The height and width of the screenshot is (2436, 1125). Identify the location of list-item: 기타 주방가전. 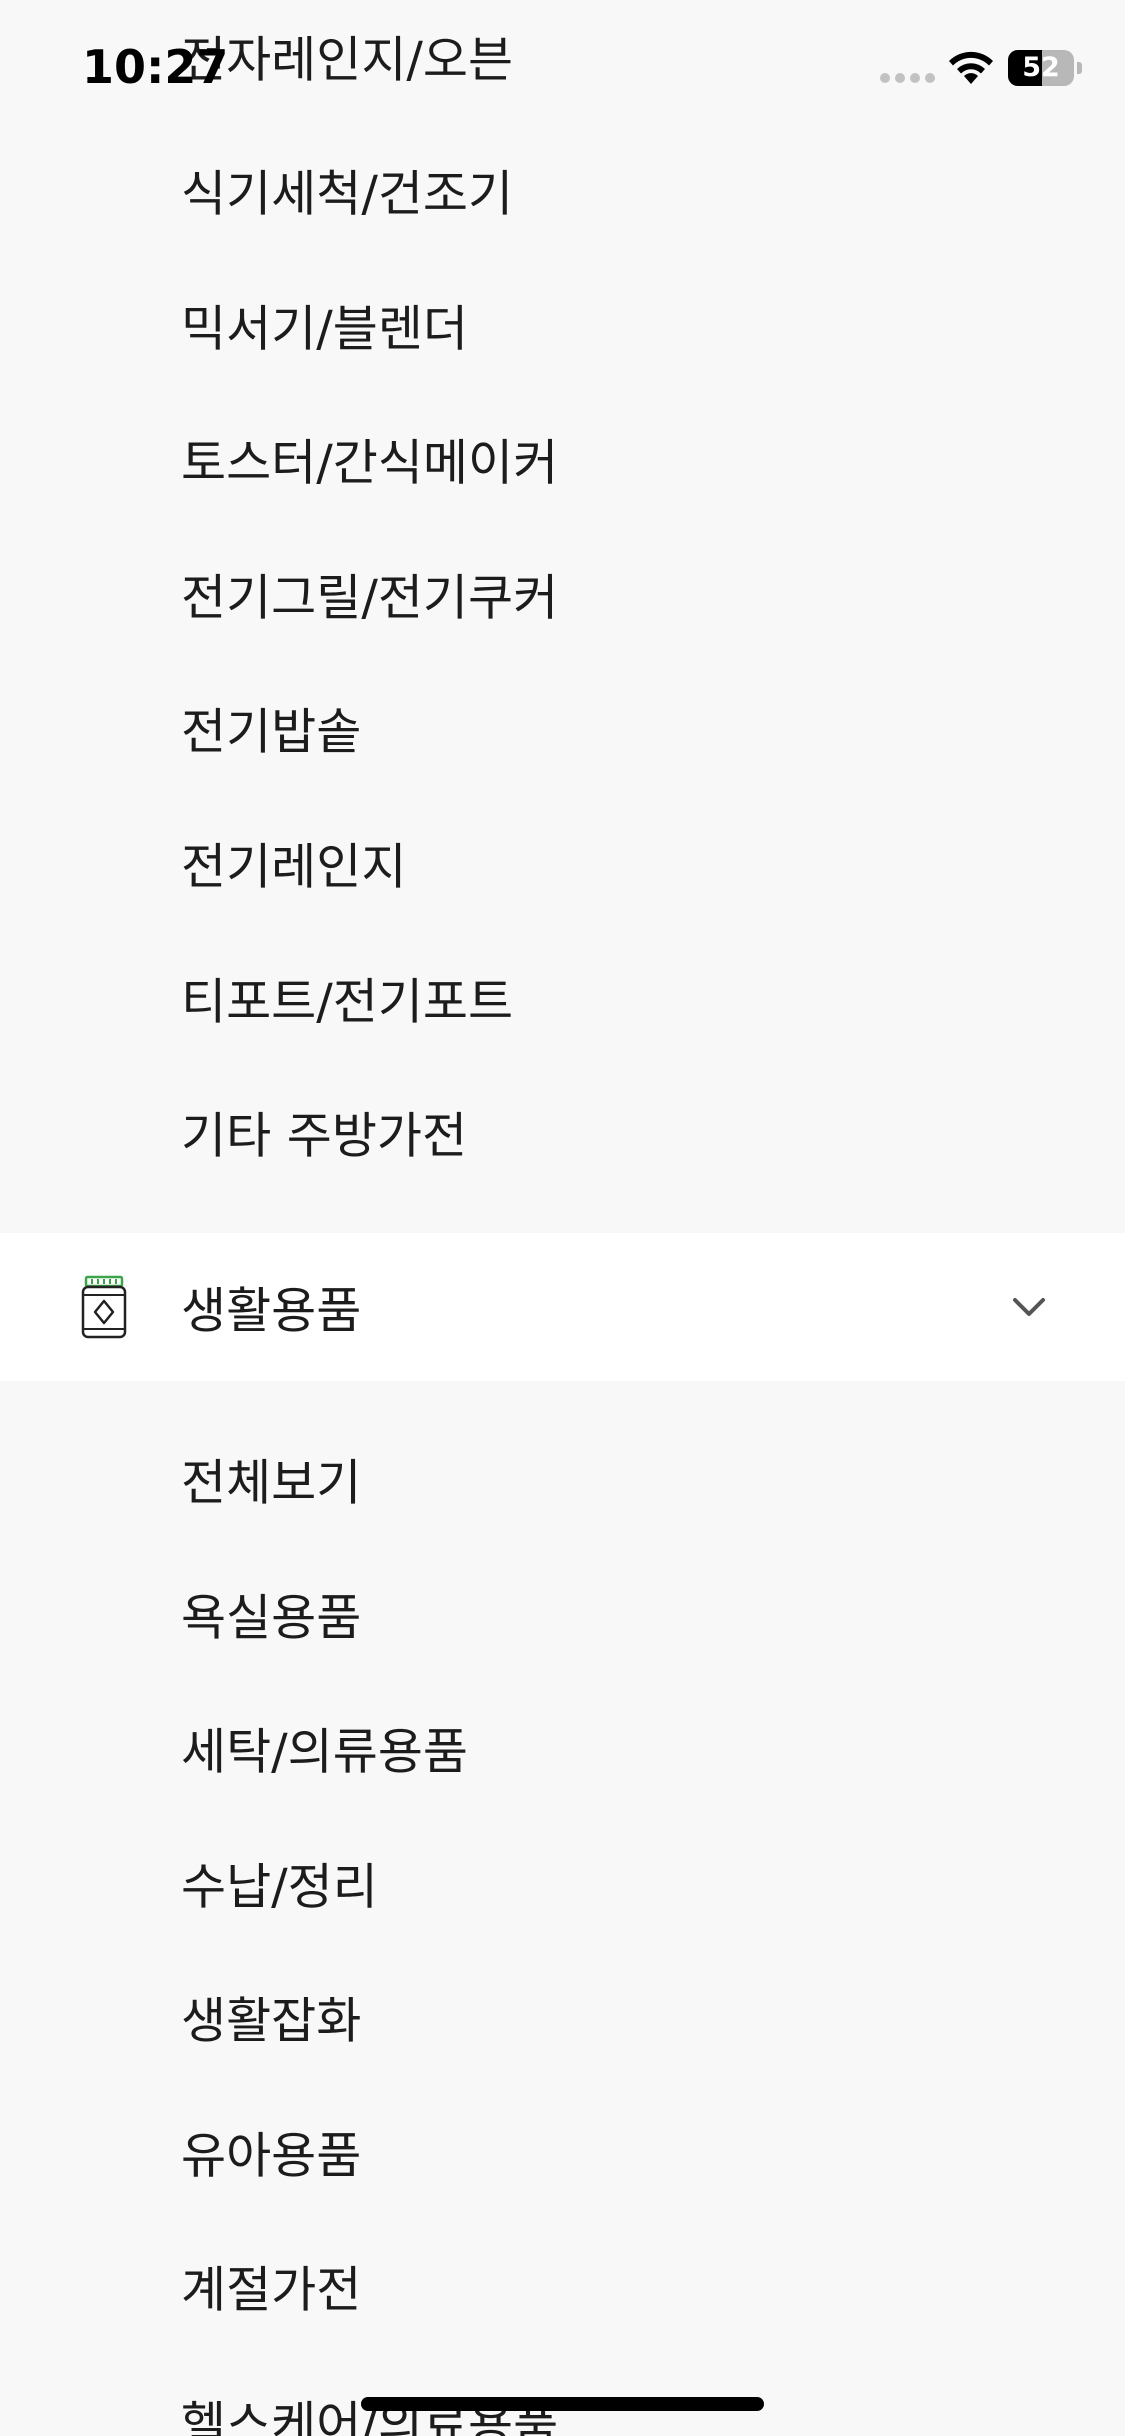
(562, 1132).